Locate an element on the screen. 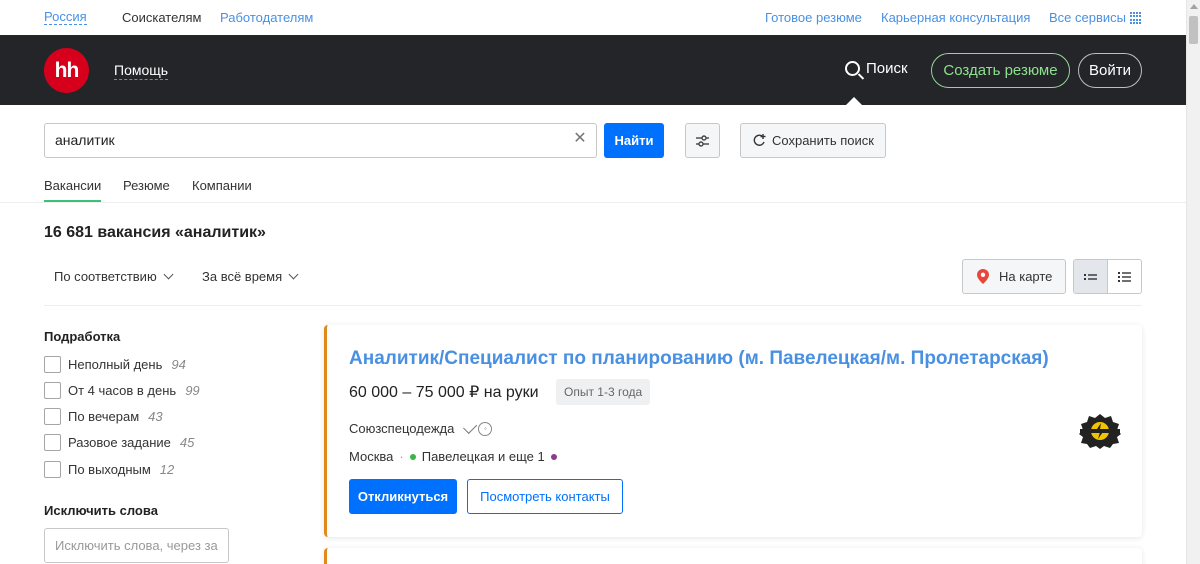  seekers-link: Соискателям is located at coordinates (161, 17).